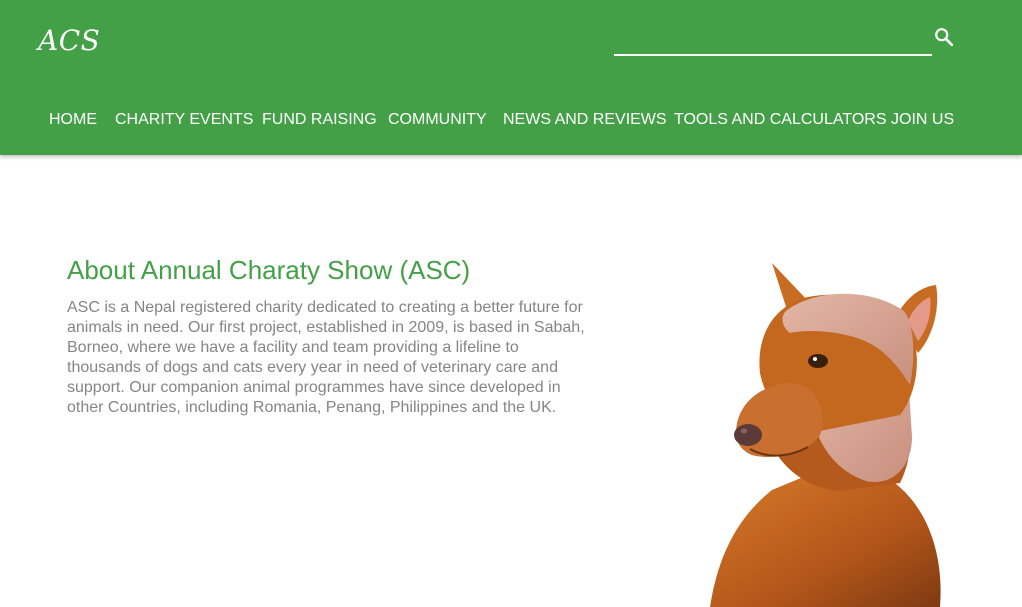 The image size is (1022, 607). Describe the element at coordinates (922, 120) in the screenshot. I see `nav-join-us: JOIN US` at that location.